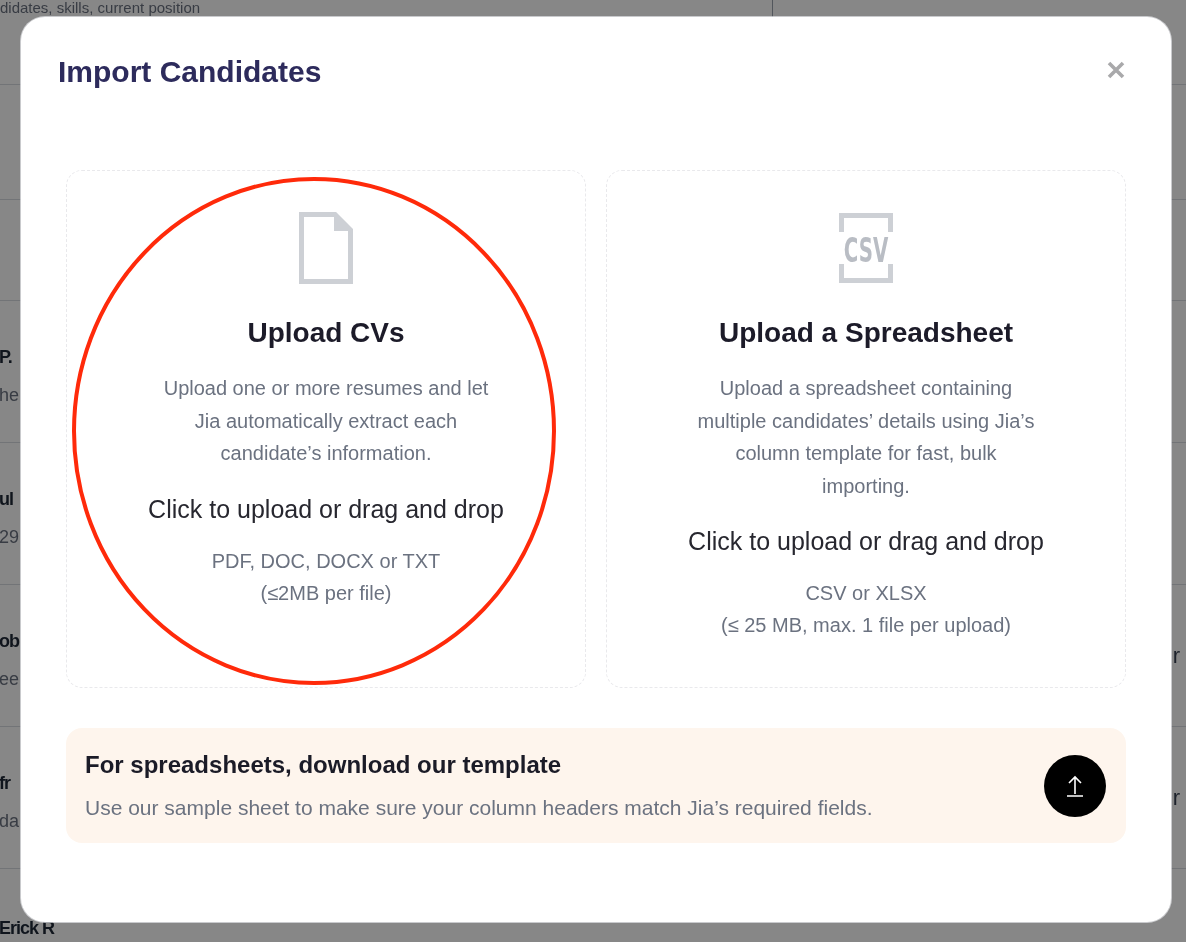  I want to click on document-icon, so click(326, 248).